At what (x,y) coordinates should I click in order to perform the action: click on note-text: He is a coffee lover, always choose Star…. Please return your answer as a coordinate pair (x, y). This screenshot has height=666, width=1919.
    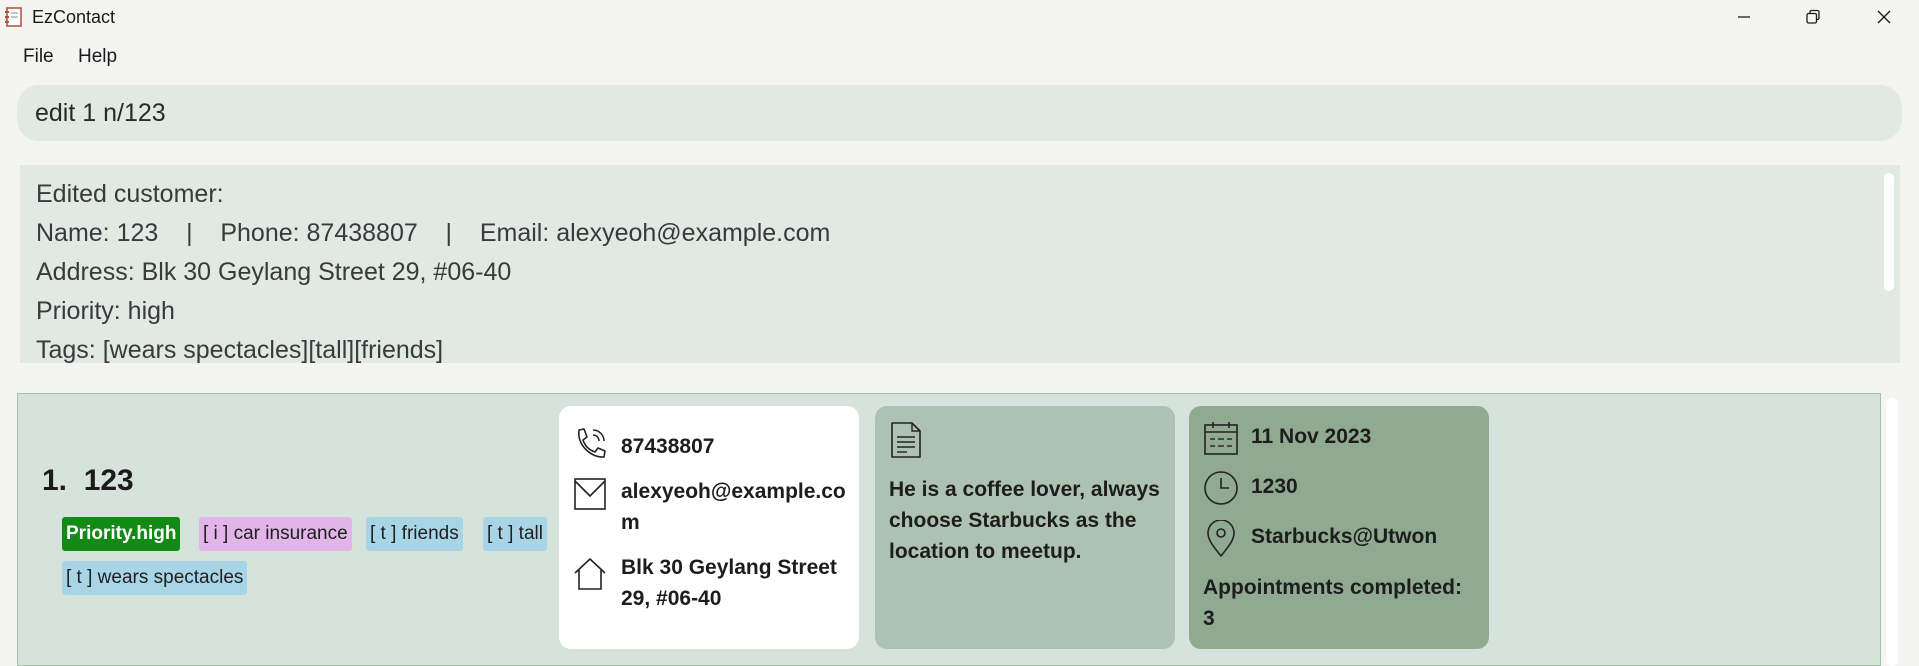
    Looking at the image, I should click on (1024, 520).